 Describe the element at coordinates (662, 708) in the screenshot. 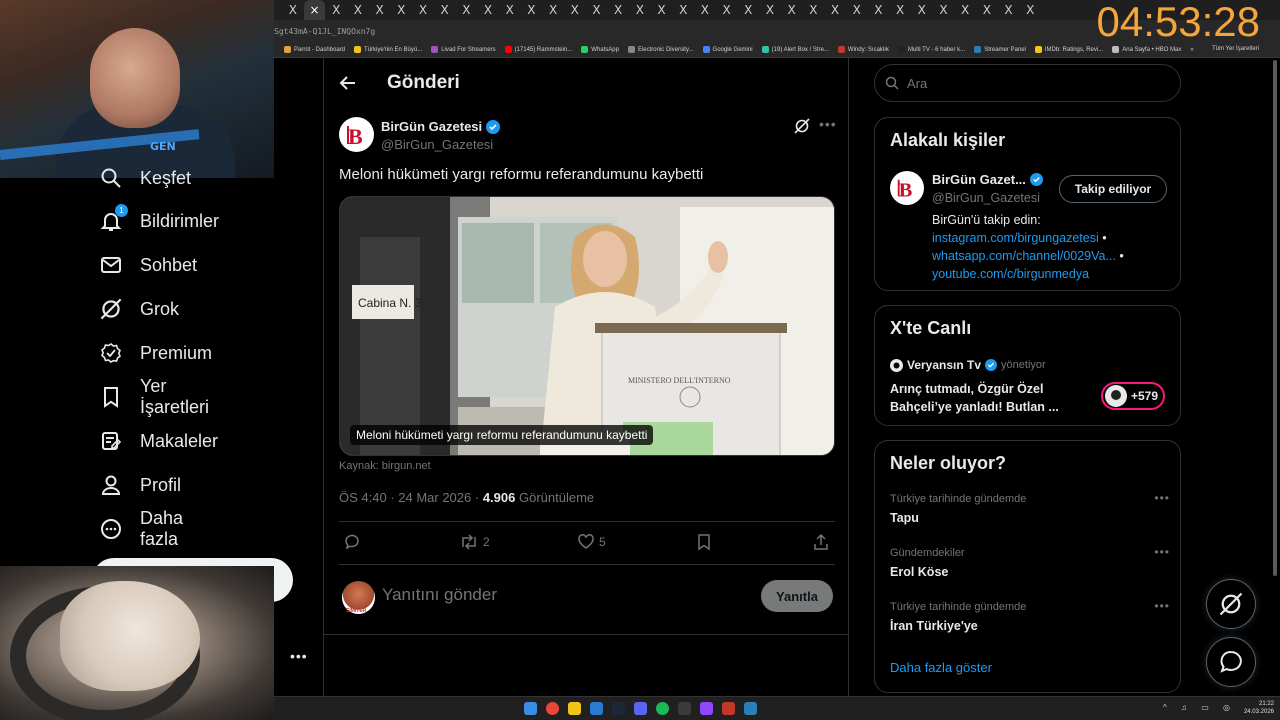

I see `spotify-icon` at that location.